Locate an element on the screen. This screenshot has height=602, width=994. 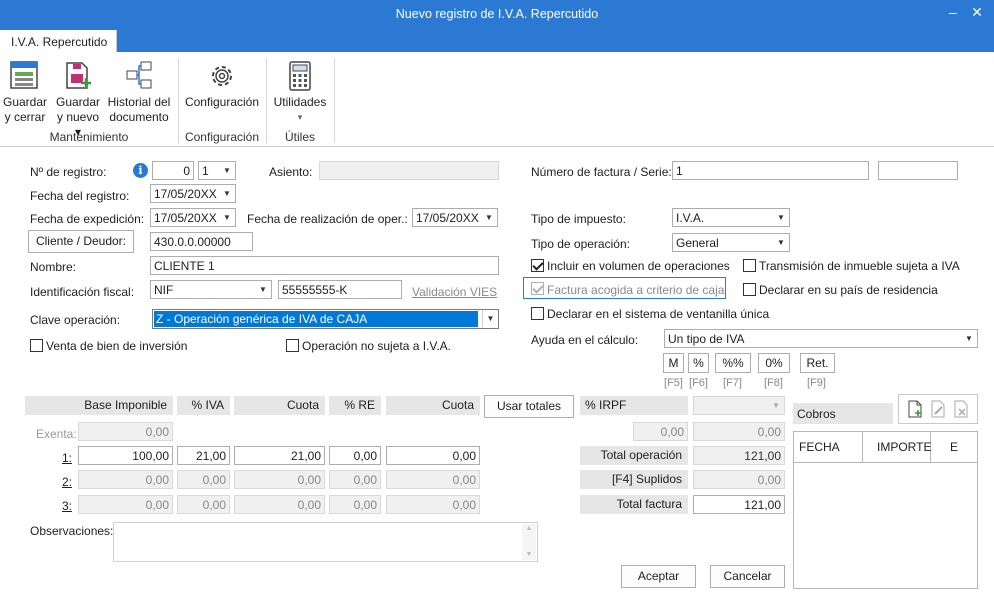
fecha-realizacion-date: 17/05/20XX ▼ is located at coordinates (455, 217).